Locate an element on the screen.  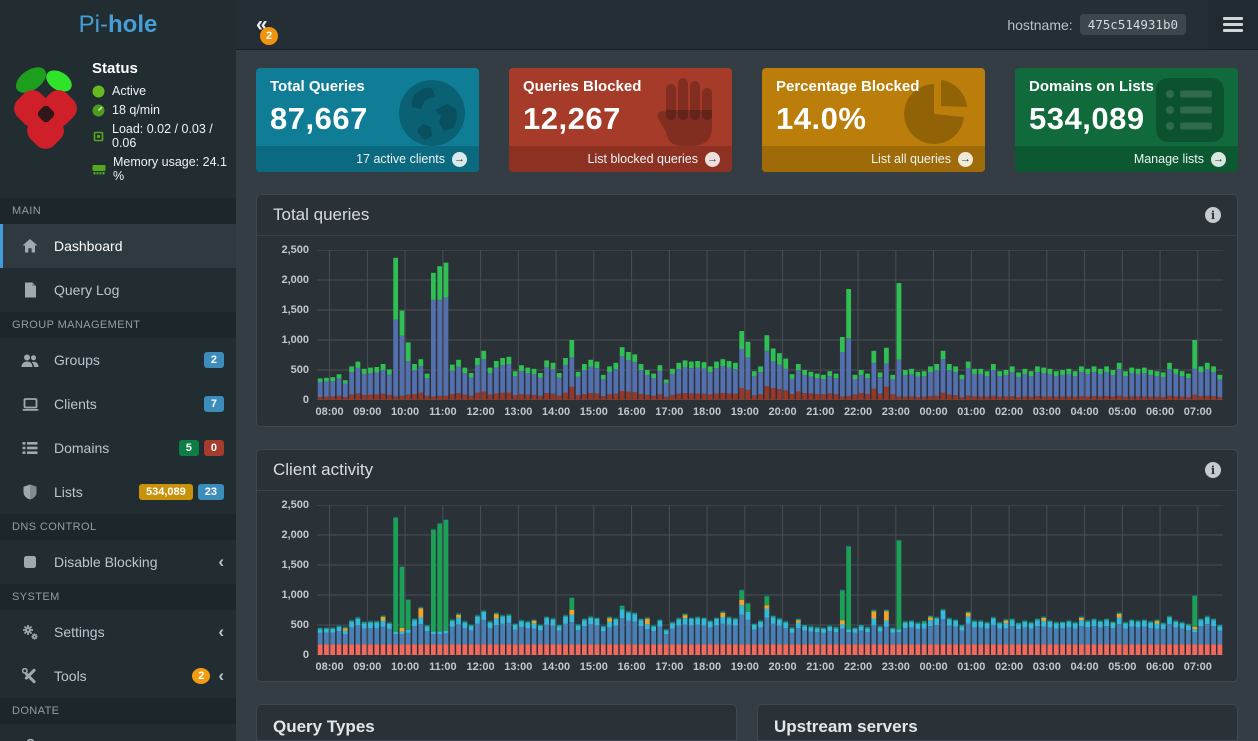
sidebar-item-tools: Tools 2 ‹ is located at coordinates (118, 676).